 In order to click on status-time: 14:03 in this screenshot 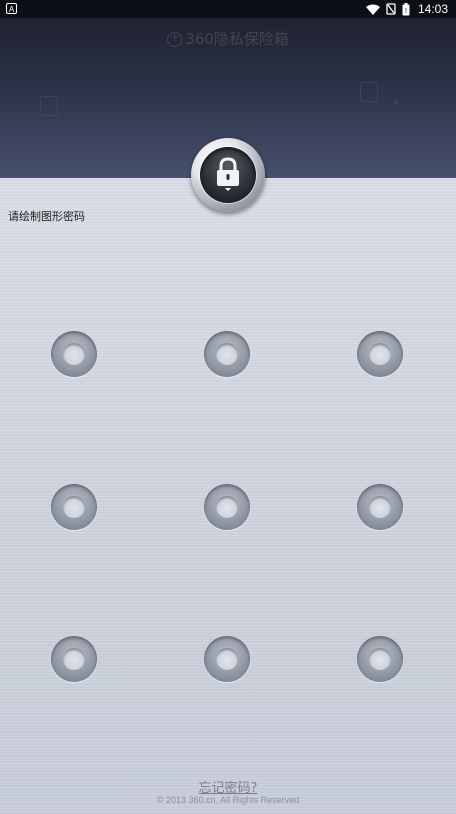, I will do `click(432, 9)`.